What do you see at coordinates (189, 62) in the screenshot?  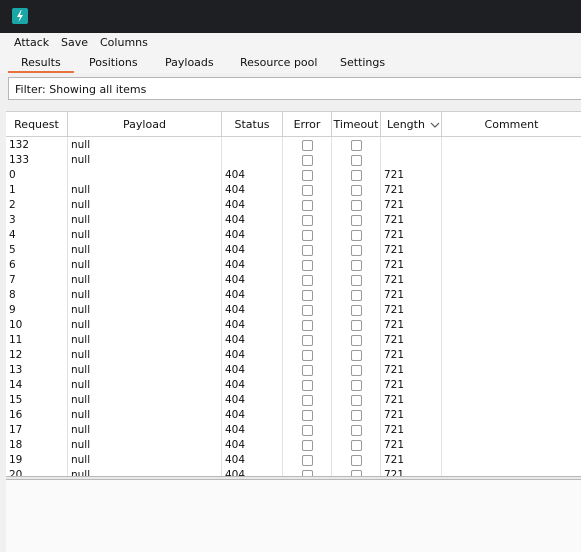 I see `tab-payloads: Payloads` at bounding box center [189, 62].